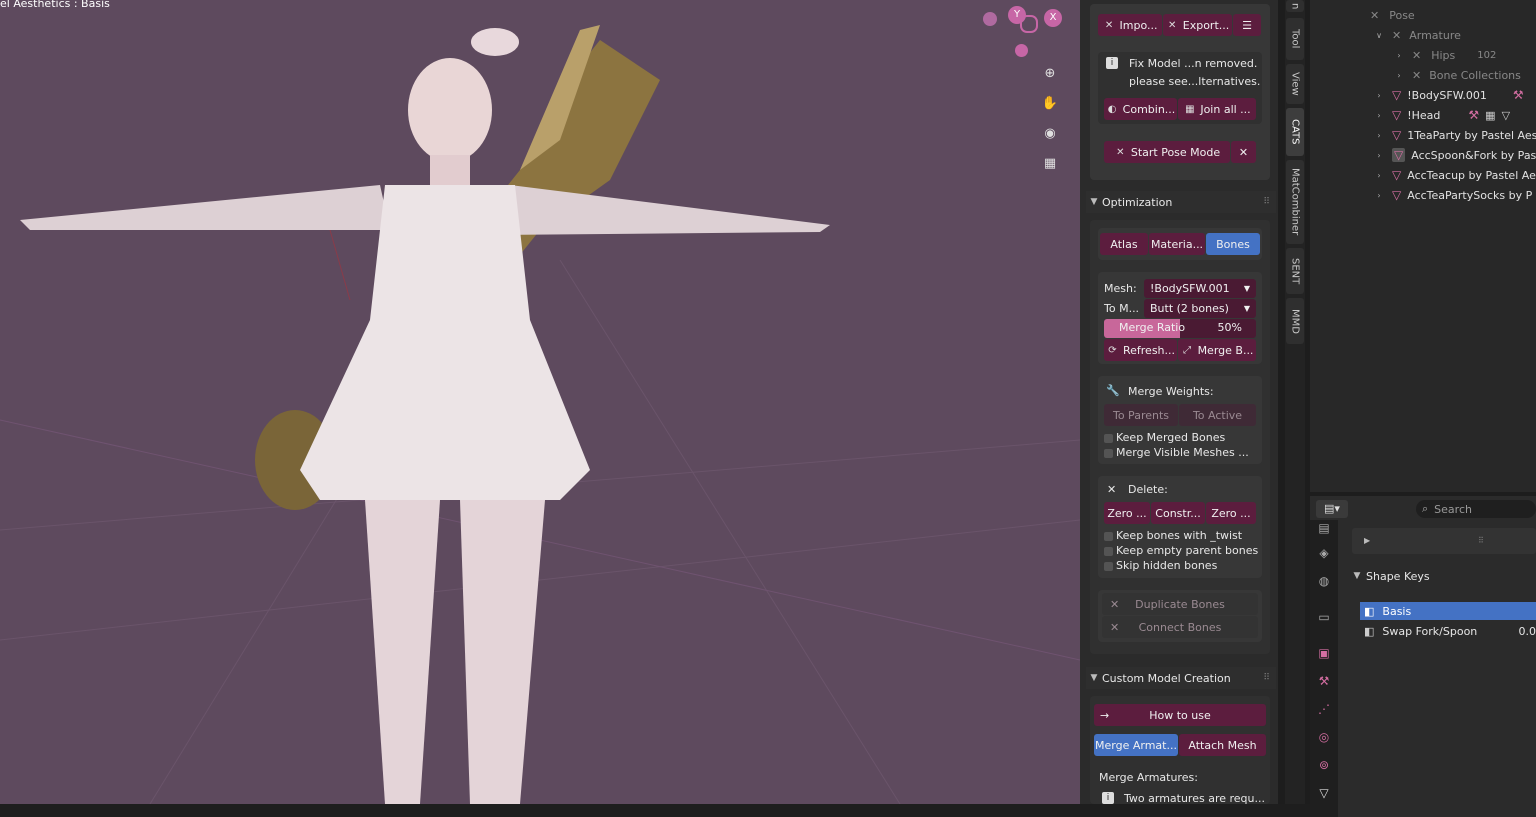  I want to click on shape-key-row: ◧ Swap Fork/Spoon 0.0, so click(1448, 631).